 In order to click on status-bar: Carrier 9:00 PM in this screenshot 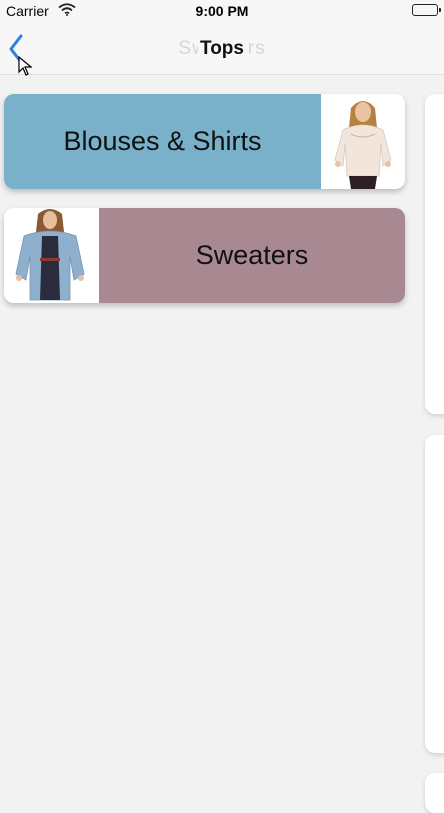, I will do `click(222, 11)`.